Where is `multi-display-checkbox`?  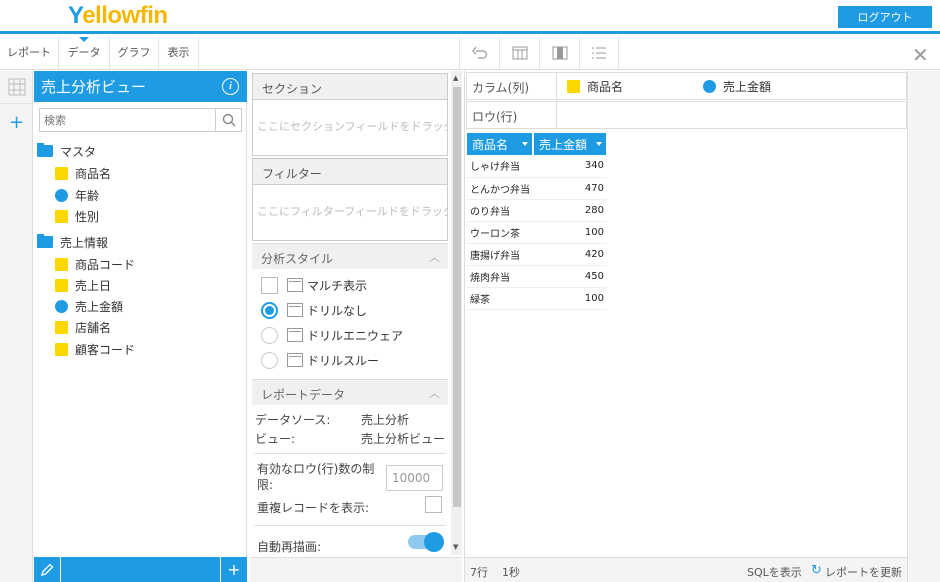
multi-display-checkbox is located at coordinates (269, 285).